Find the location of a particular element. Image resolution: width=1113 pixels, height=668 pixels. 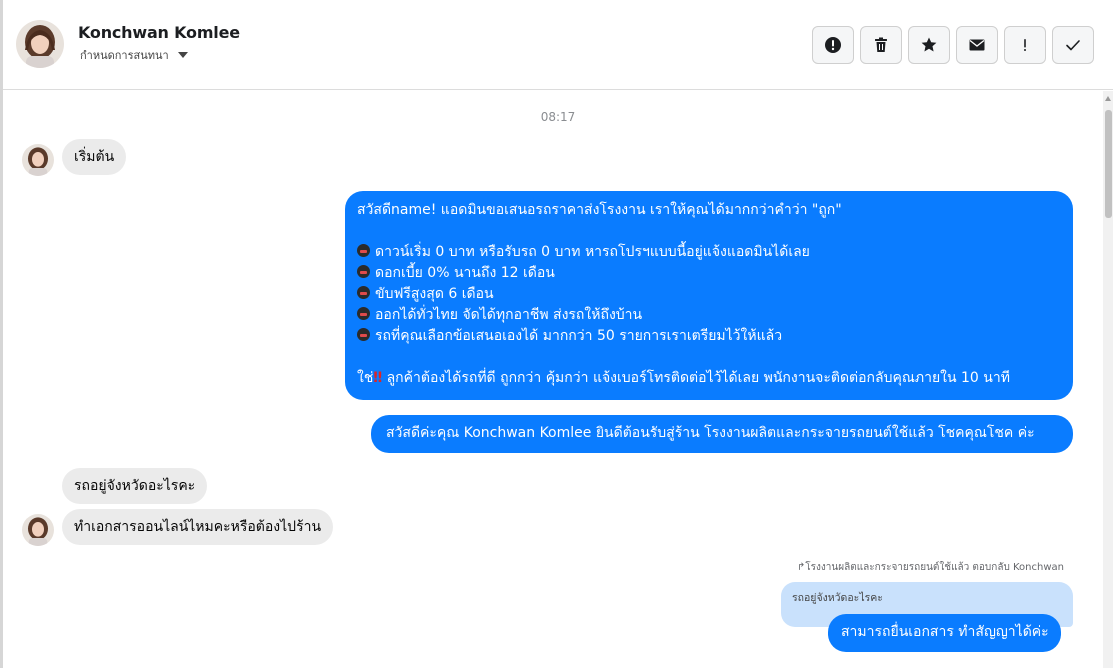

alert-circle-icon is located at coordinates (833, 45).